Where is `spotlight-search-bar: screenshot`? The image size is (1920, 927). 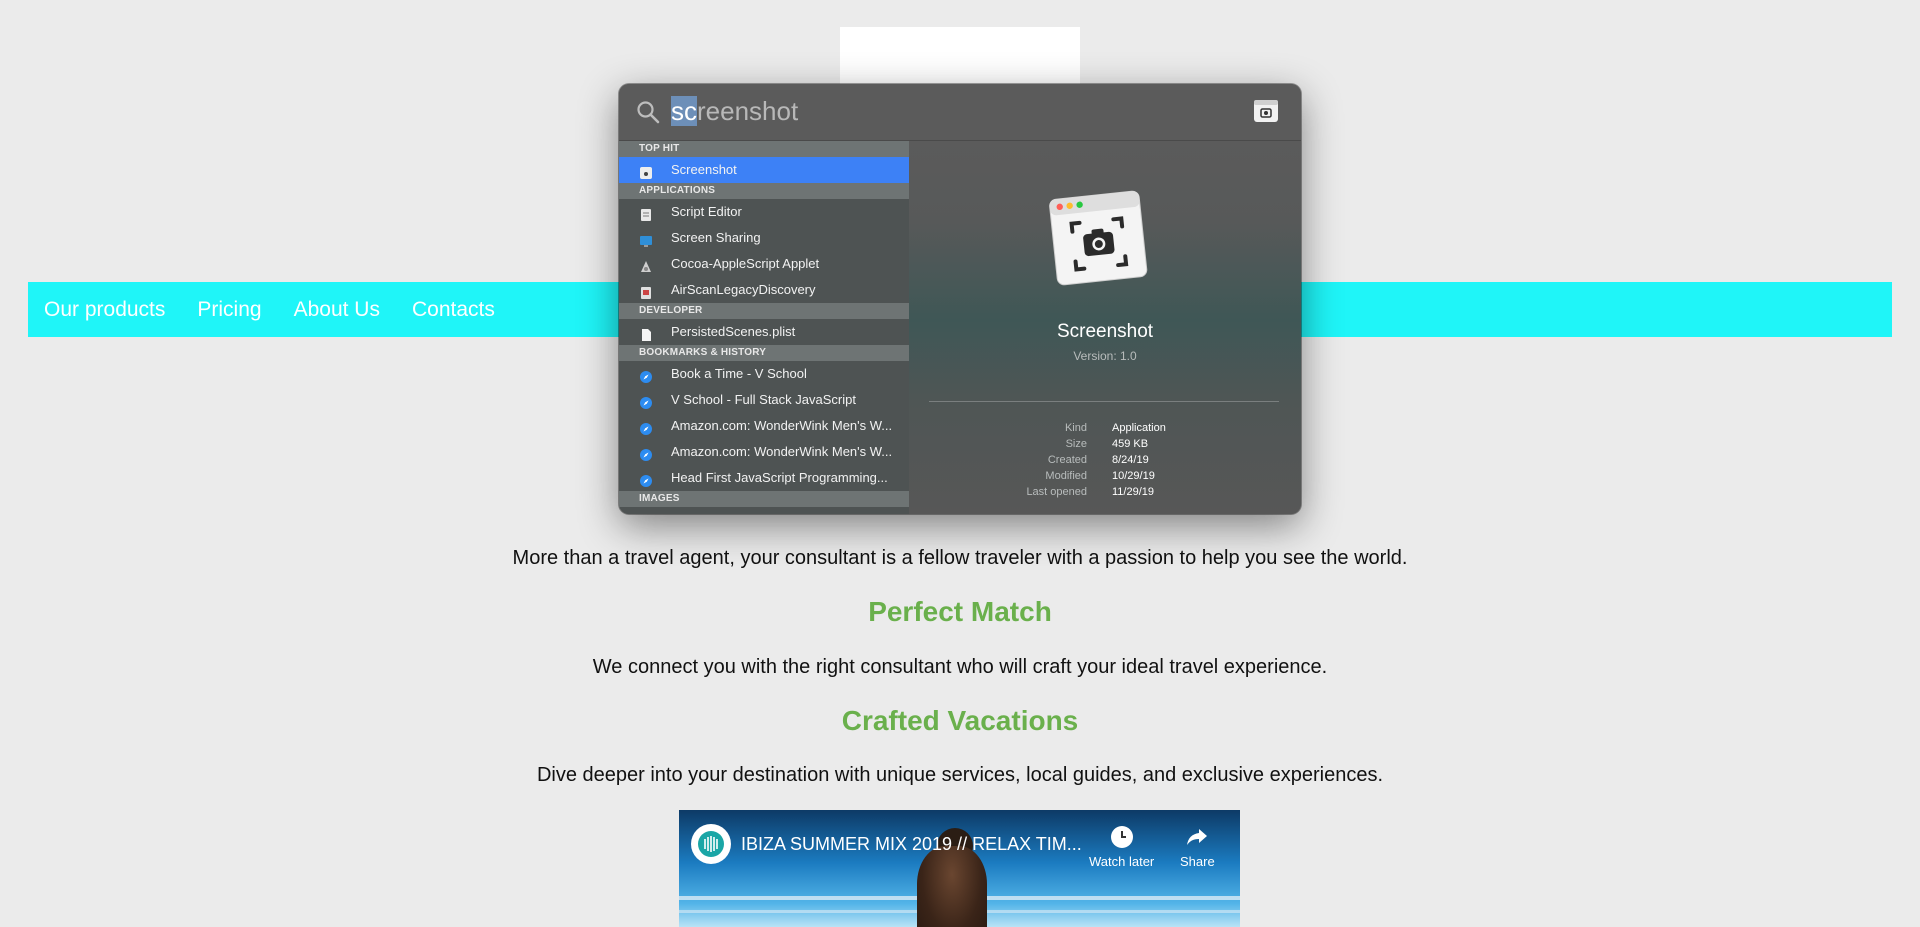
spotlight-search-bar: screenshot is located at coordinates (960, 112).